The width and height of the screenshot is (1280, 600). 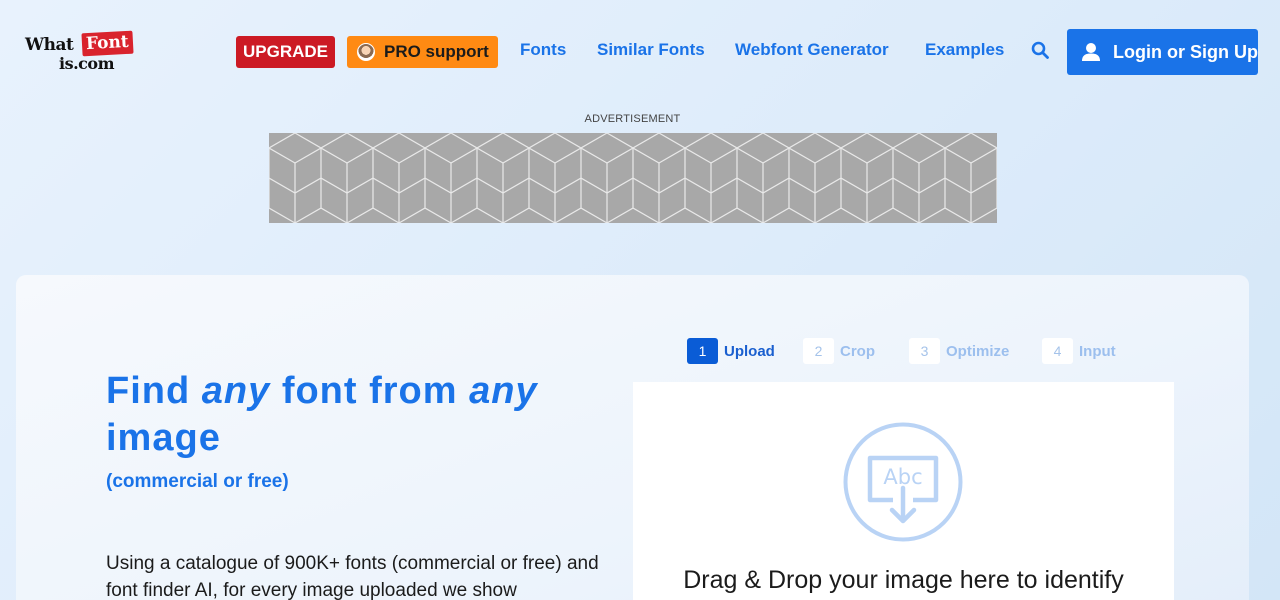 I want to click on nav-fonts: Fonts, so click(x=543, y=50).